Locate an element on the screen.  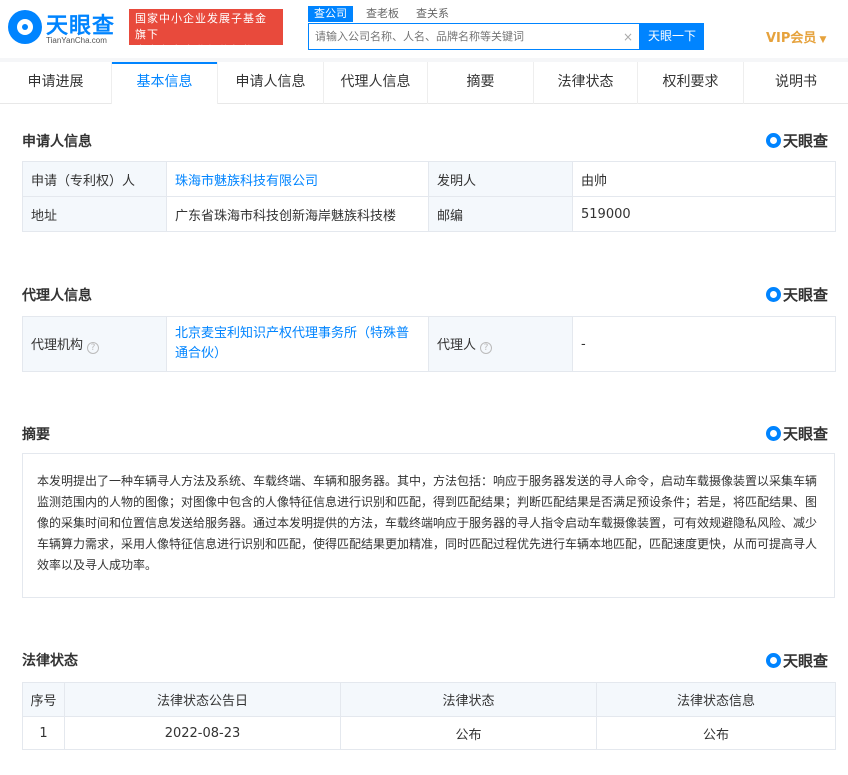
vip-label: VIP会员 is located at coordinates (791, 38).